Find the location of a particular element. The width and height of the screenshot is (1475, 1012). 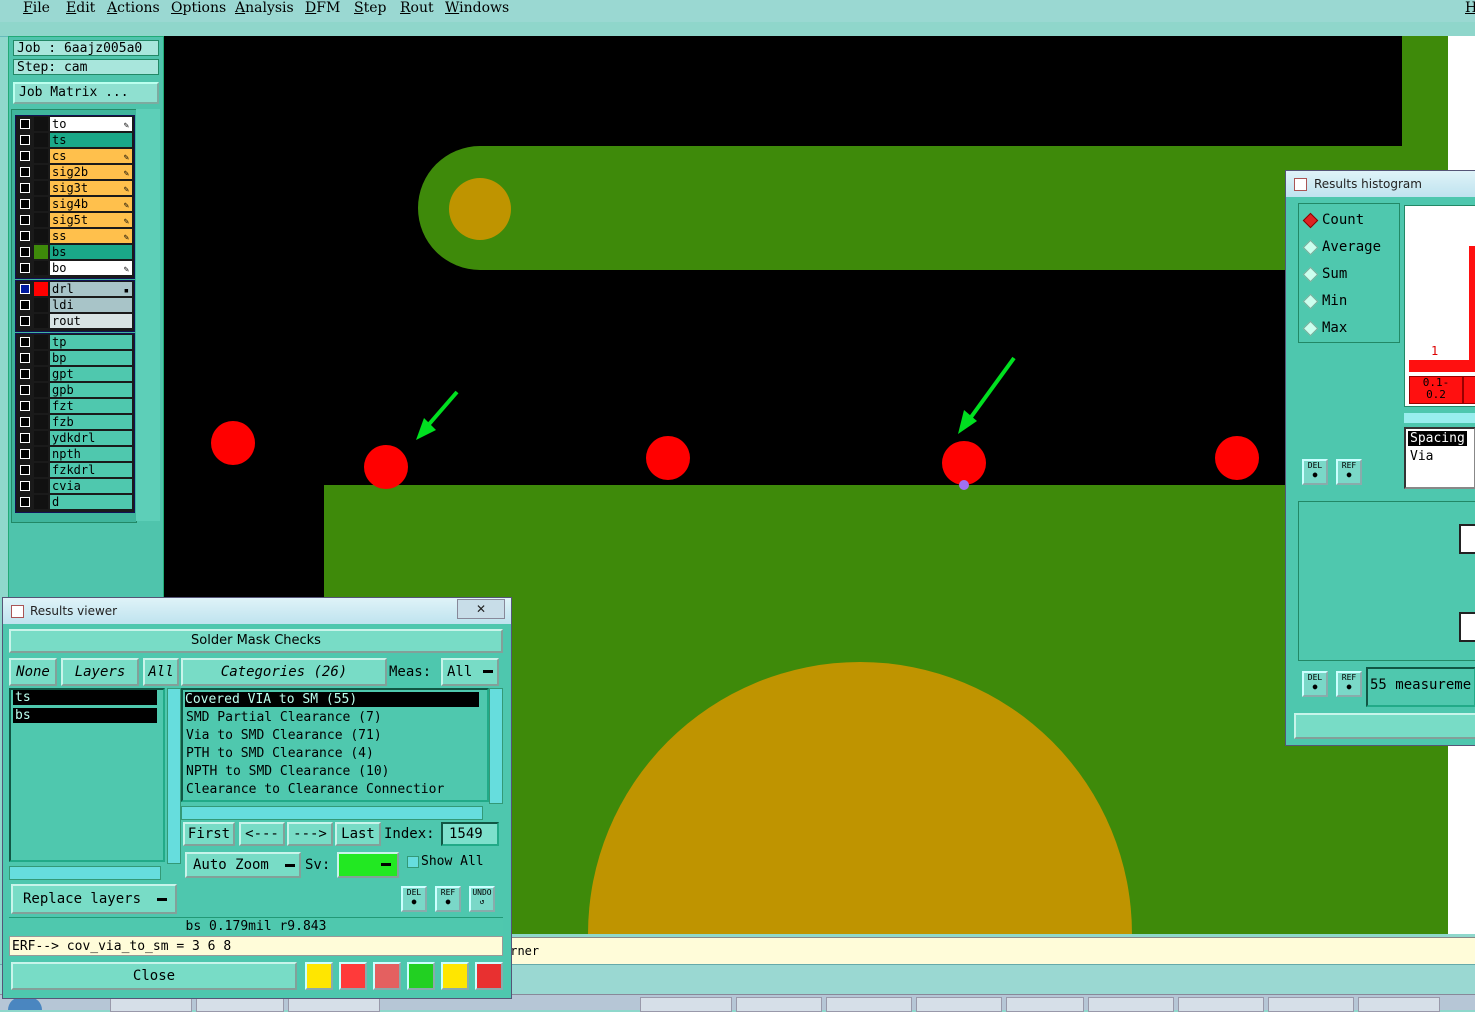

layer-name: drl ▪ is located at coordinates (91, 289).